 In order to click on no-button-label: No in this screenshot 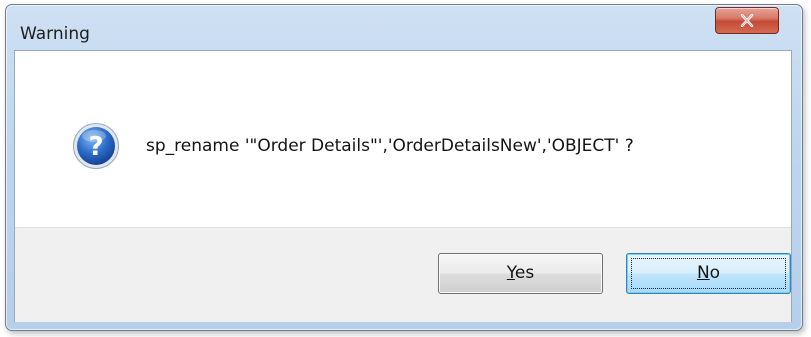, I will do `click(708, 273)`.